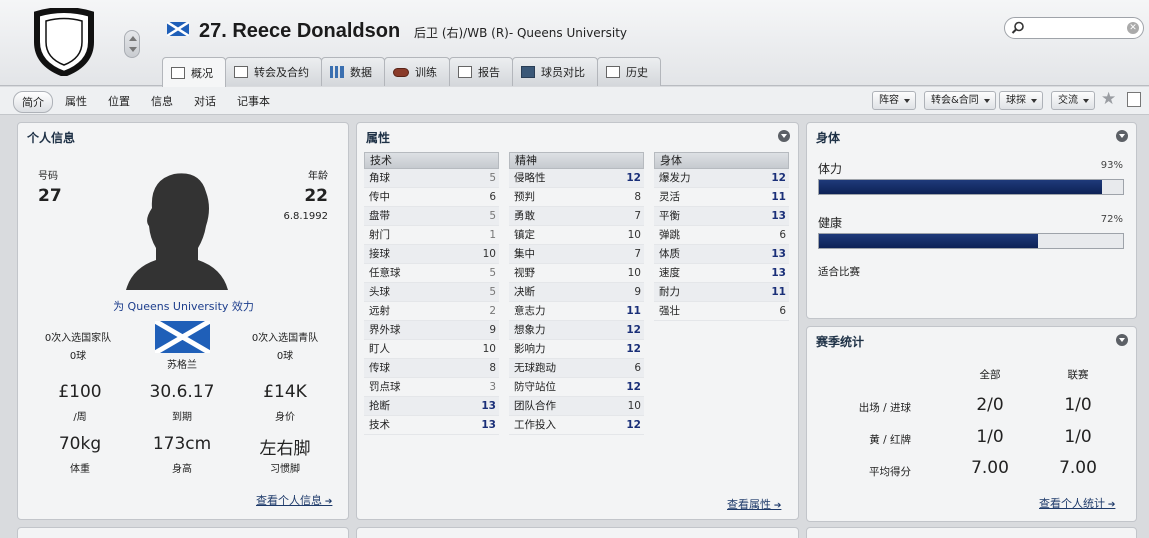 The height and width of the screenshot is (538, 1149). What do you see at coordinates (431, 216) in the screenshot?
I see `attribute-row: 盘带 5` at bounding box center [431, 216].